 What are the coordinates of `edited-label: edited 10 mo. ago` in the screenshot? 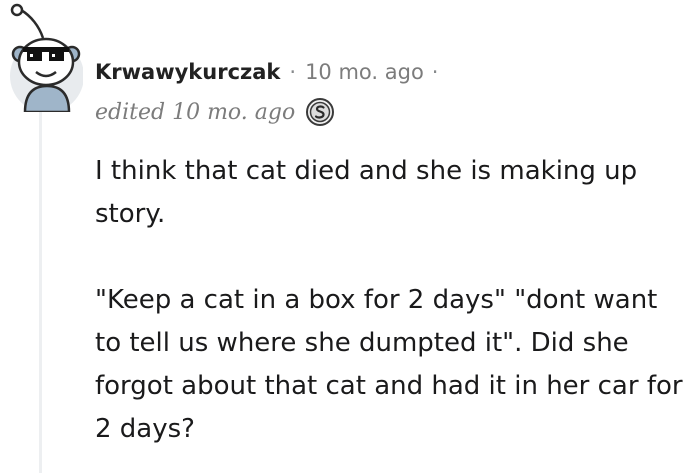 It's located at (195, 112).